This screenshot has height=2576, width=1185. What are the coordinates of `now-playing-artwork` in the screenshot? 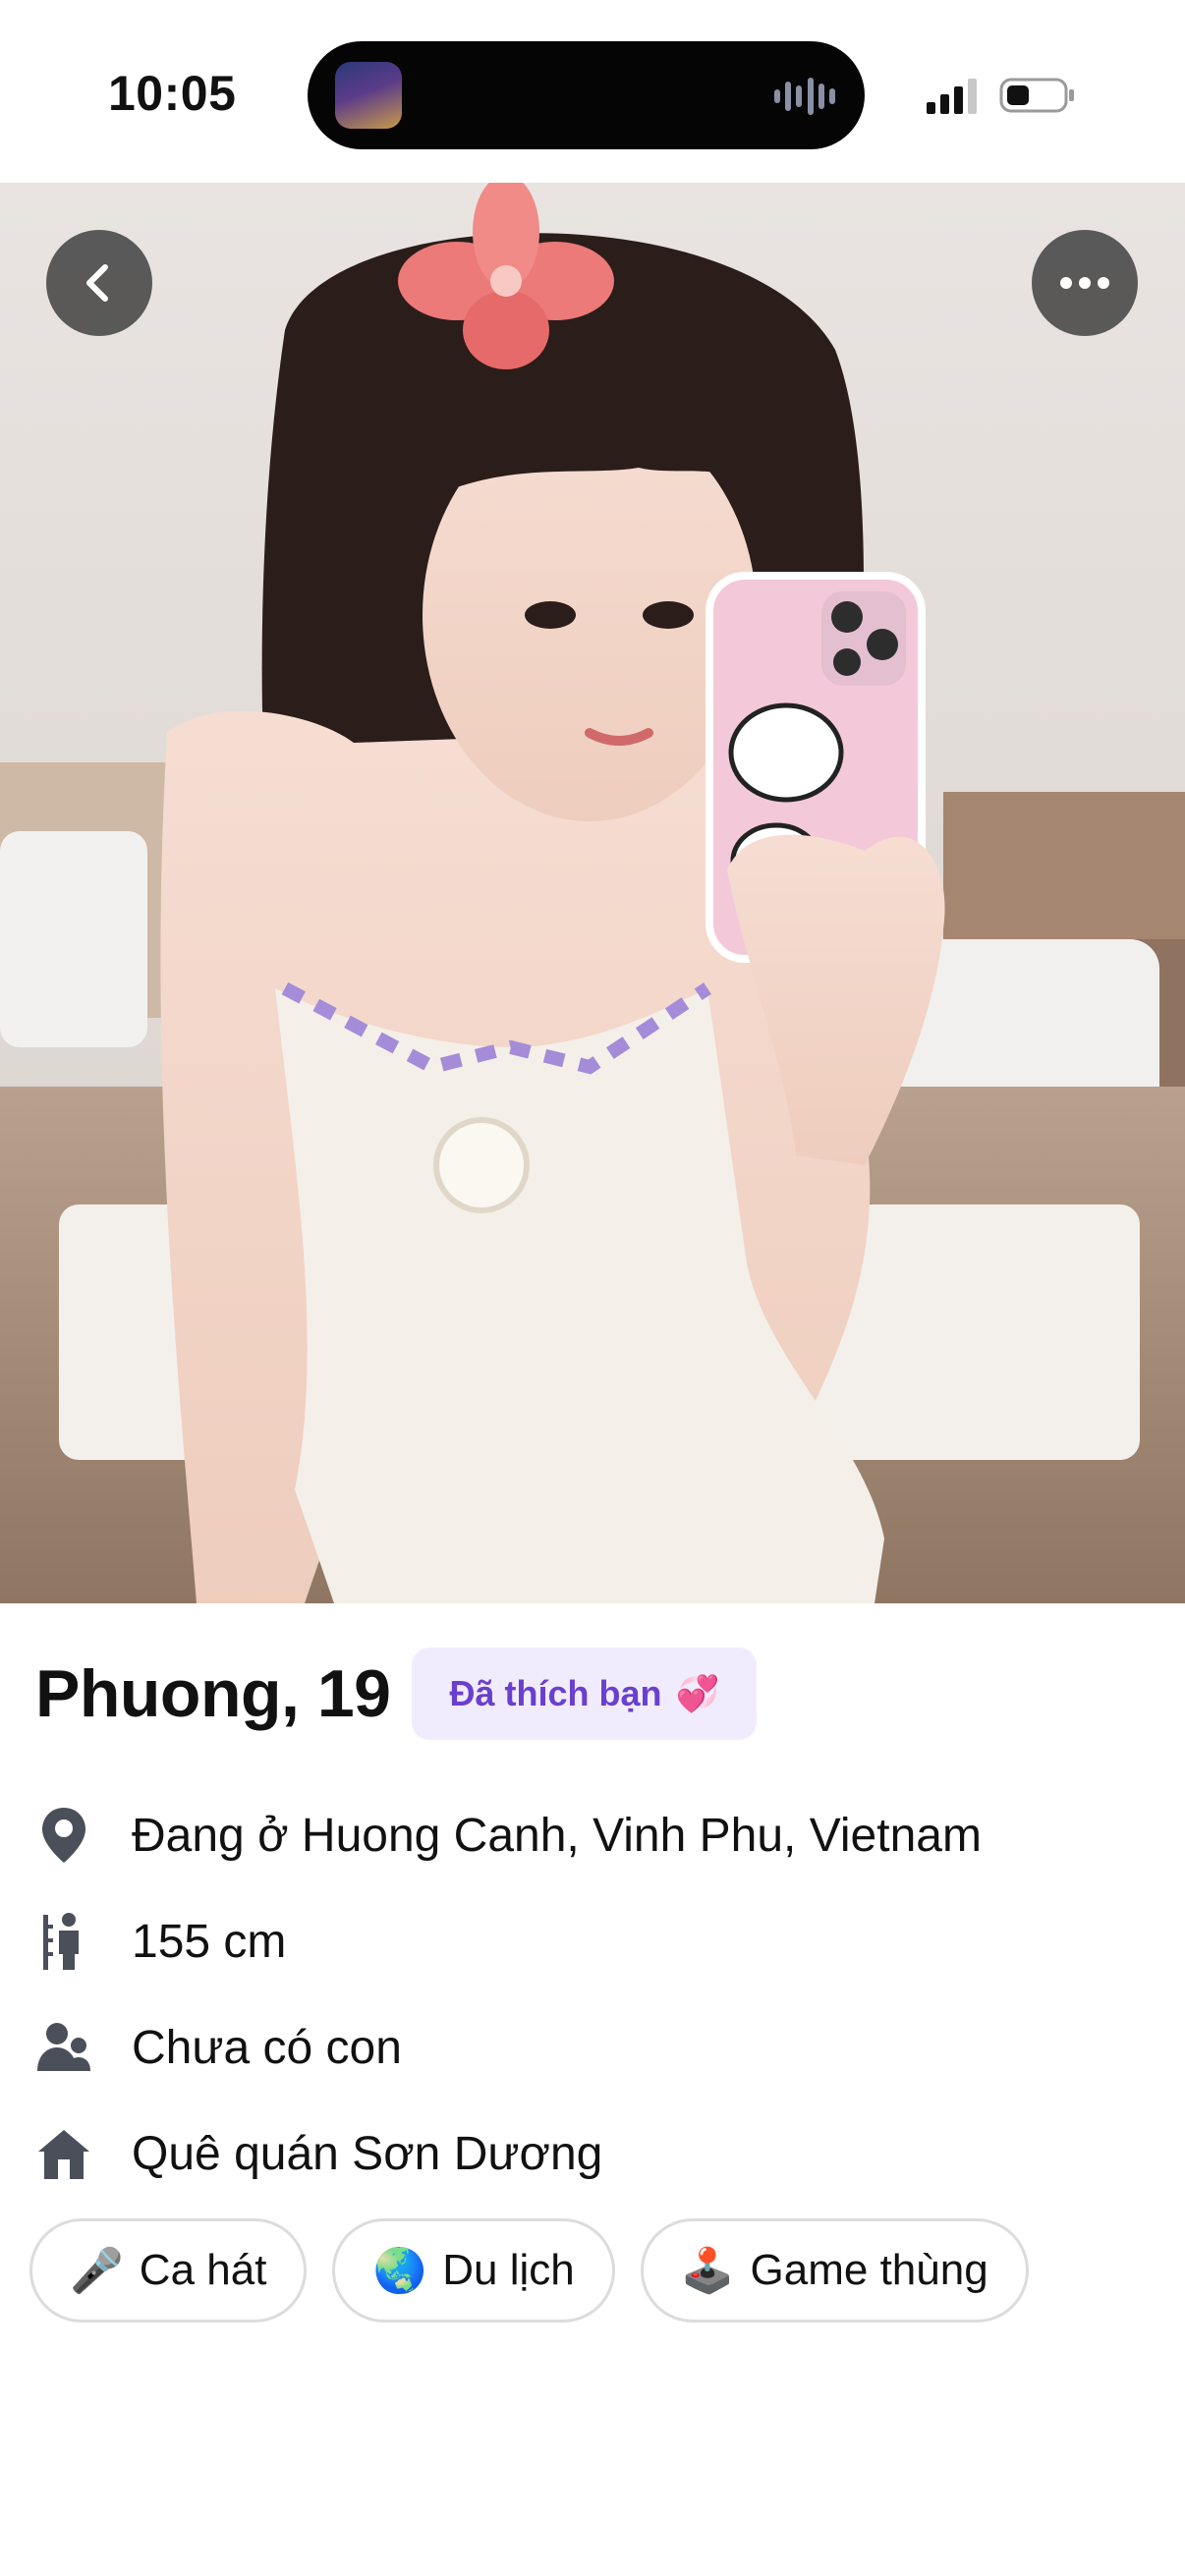 It's located at (369, 95).